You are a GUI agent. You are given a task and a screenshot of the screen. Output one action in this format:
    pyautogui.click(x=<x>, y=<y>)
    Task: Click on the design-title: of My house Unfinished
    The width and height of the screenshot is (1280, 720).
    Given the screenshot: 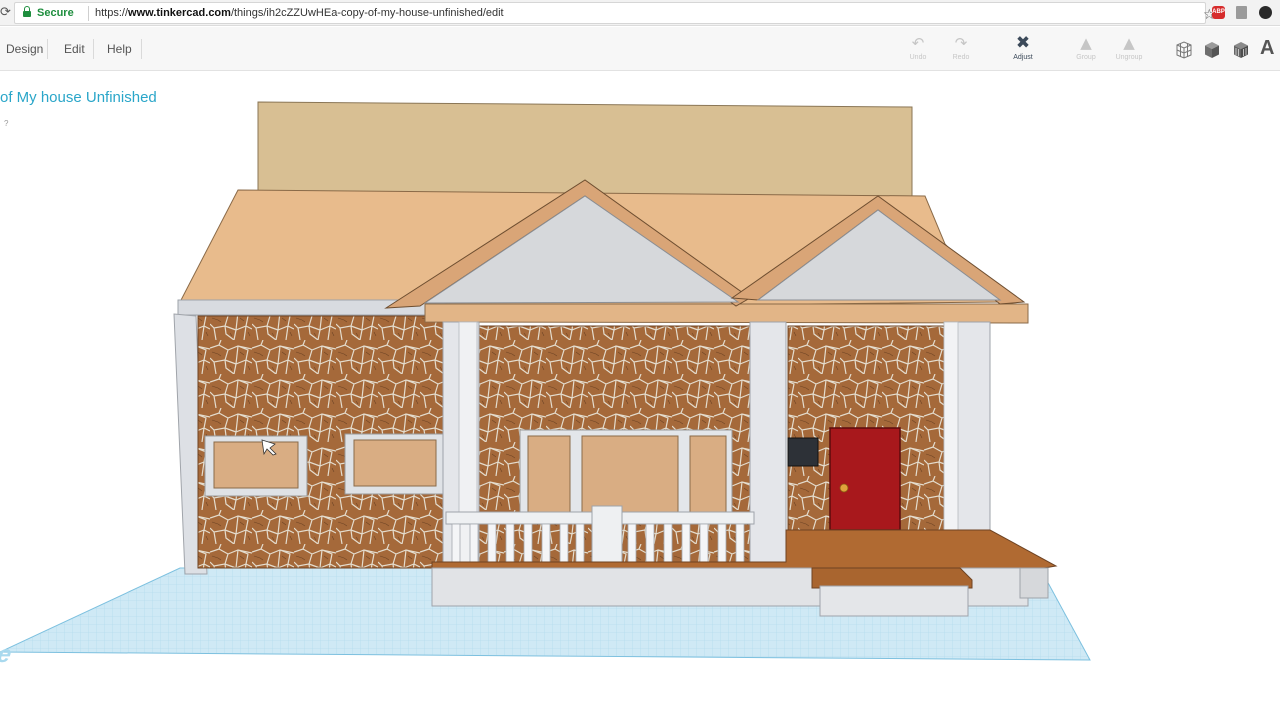 What is the action you would take?
    pyautogui.click(x=78, y=98)
    